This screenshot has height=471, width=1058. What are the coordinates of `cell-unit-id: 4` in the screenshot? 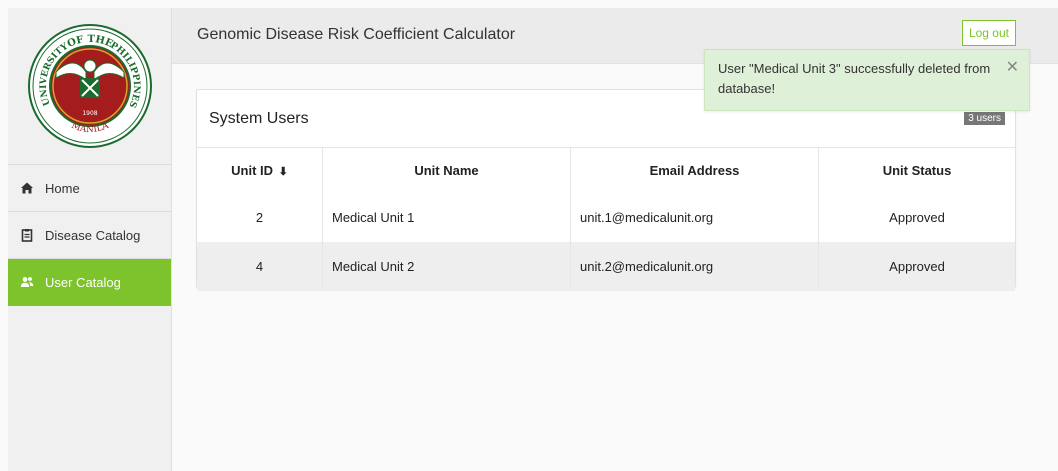 It's located at (260, 266).